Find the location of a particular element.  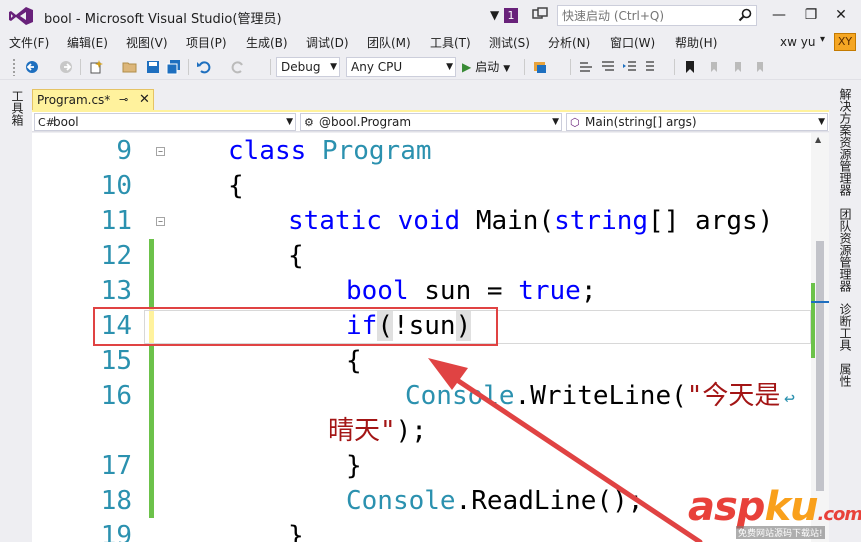

solution-platform-dropdown: Any CPU ▼ is located at coordinates (401, 67).